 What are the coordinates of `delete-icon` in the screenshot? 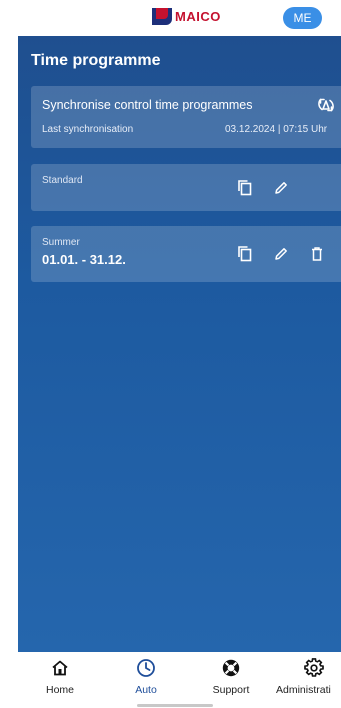 It's located at (317, 254).